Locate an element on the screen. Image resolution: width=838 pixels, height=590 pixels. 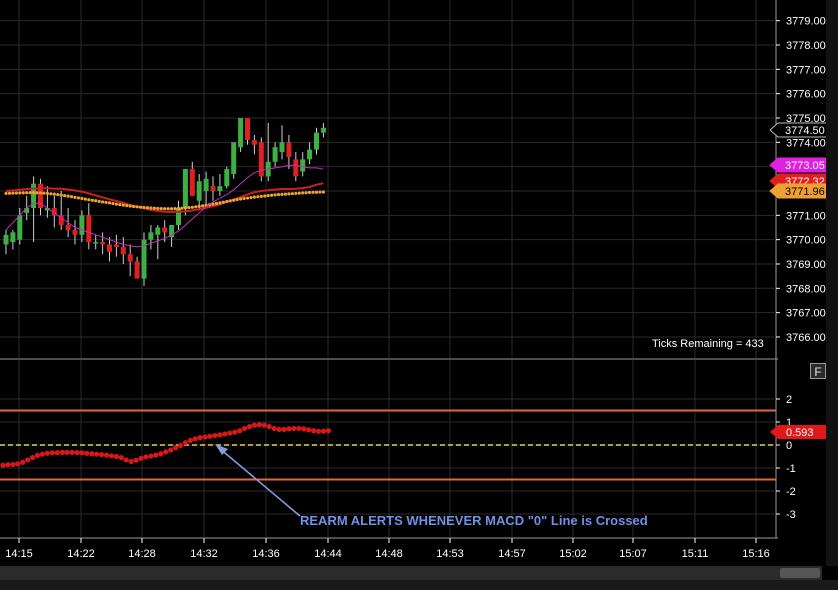
y-tick-label: -2 is located at coordinates (791, 492).